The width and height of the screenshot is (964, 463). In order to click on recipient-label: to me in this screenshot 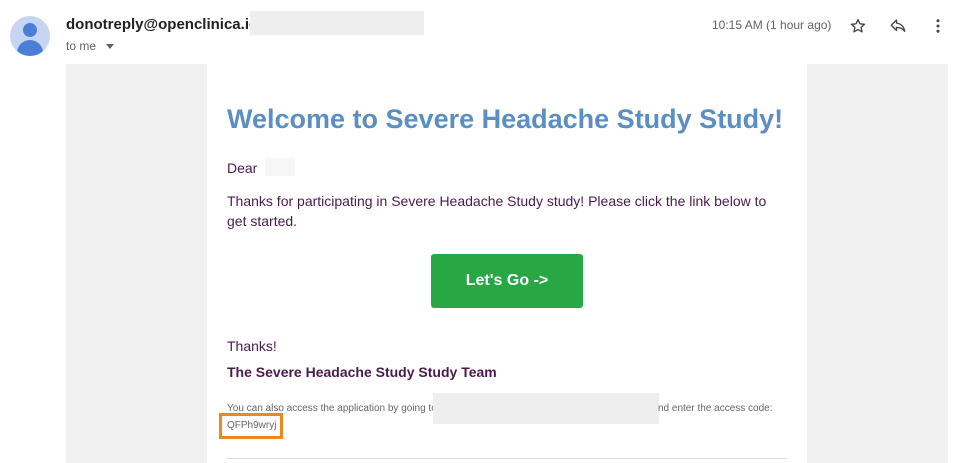, I will do `click(81, 46)`.